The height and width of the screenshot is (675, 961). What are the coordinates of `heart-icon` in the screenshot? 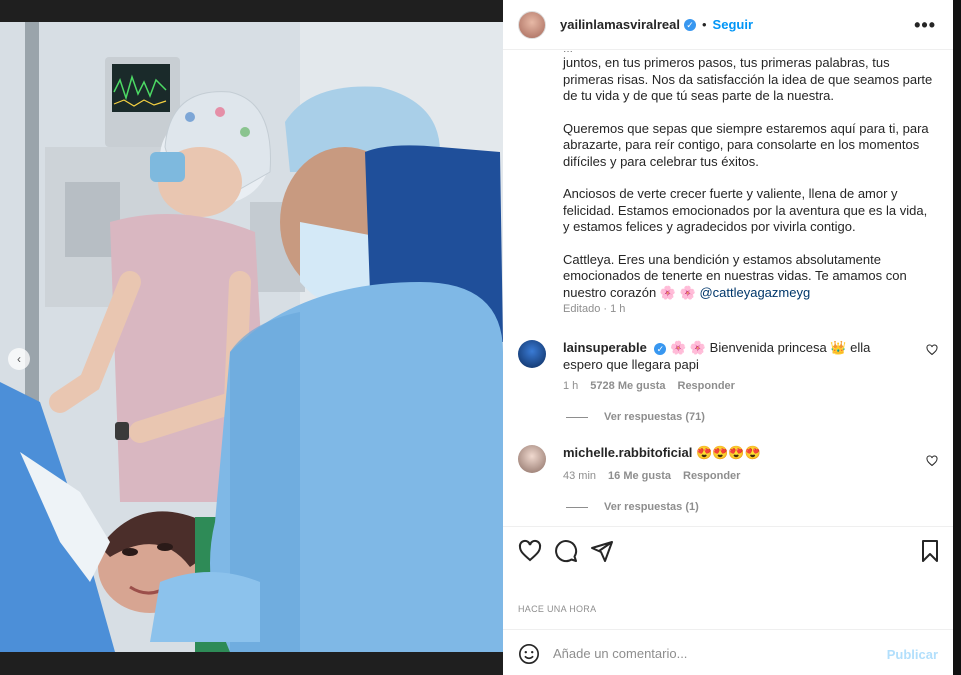 It's located at (530, 551).